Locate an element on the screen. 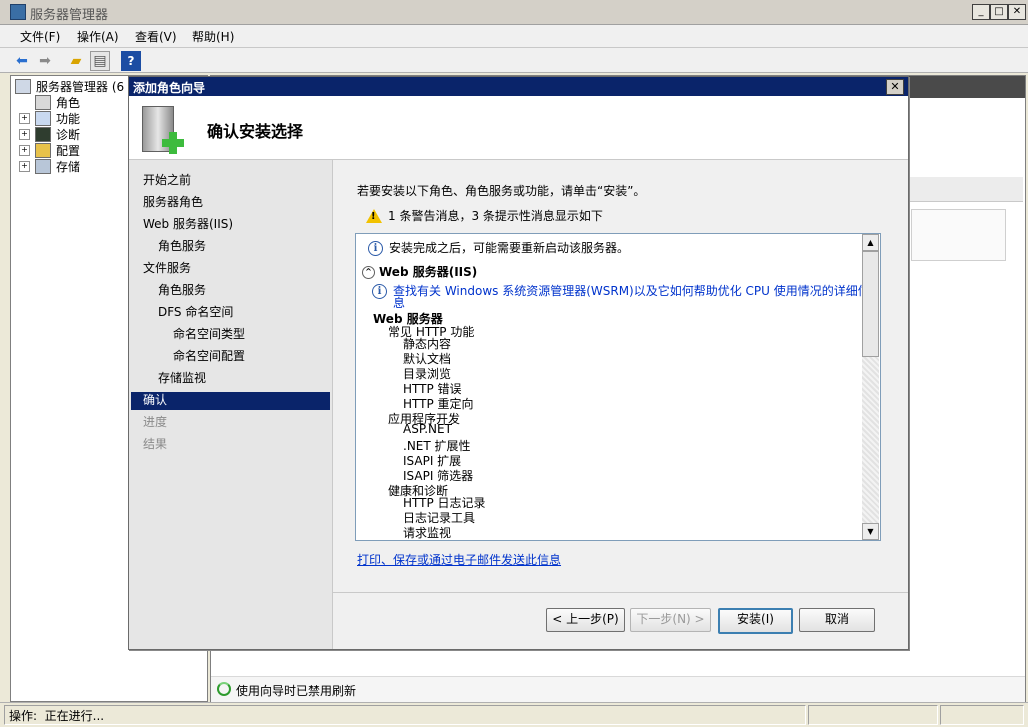 This screenshot has width=1028, height=727. storage-icon is located at coordinates (43, 166).